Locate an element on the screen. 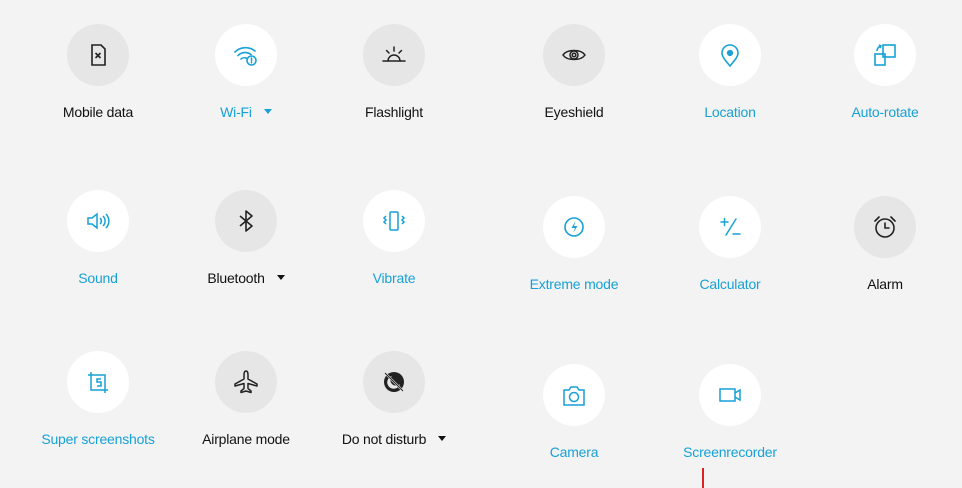 The image size is (962, 488). screenrecorder-toggle is located at coordinates (730, 395).